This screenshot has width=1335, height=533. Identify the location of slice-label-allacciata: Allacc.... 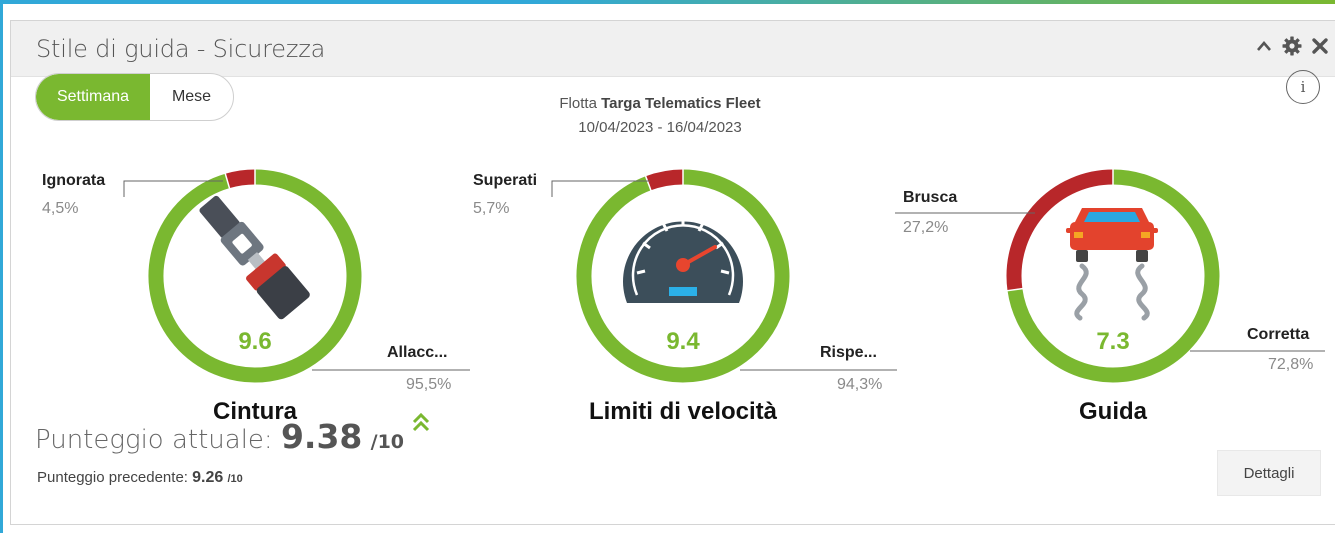
(417, 352).